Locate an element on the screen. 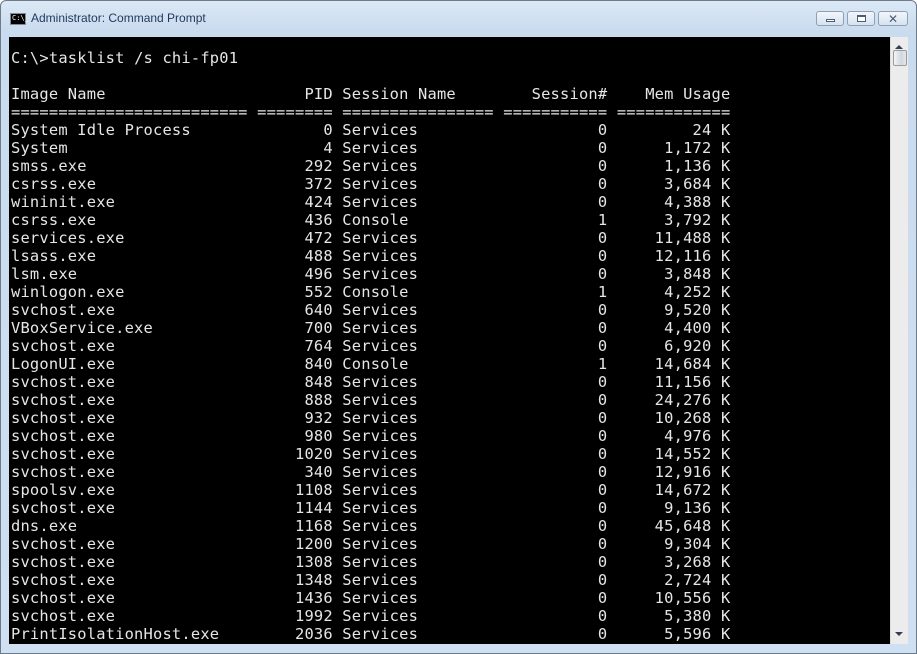 This screenshot has height=654, width=917. minimize-icon is located at coordinates (830, 20).